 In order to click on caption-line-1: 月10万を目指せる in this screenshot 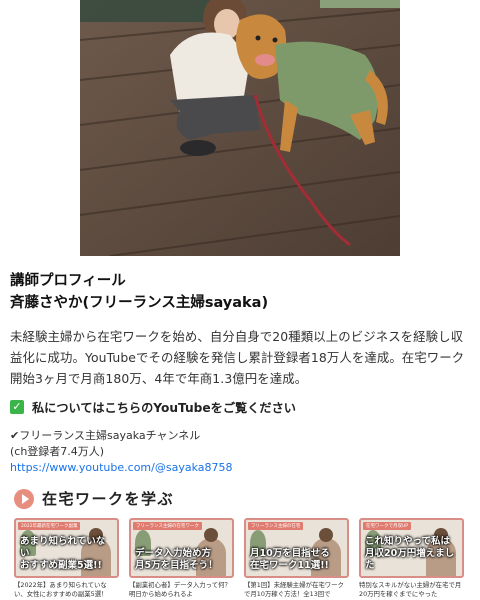, I will do `click(290, 553)`.